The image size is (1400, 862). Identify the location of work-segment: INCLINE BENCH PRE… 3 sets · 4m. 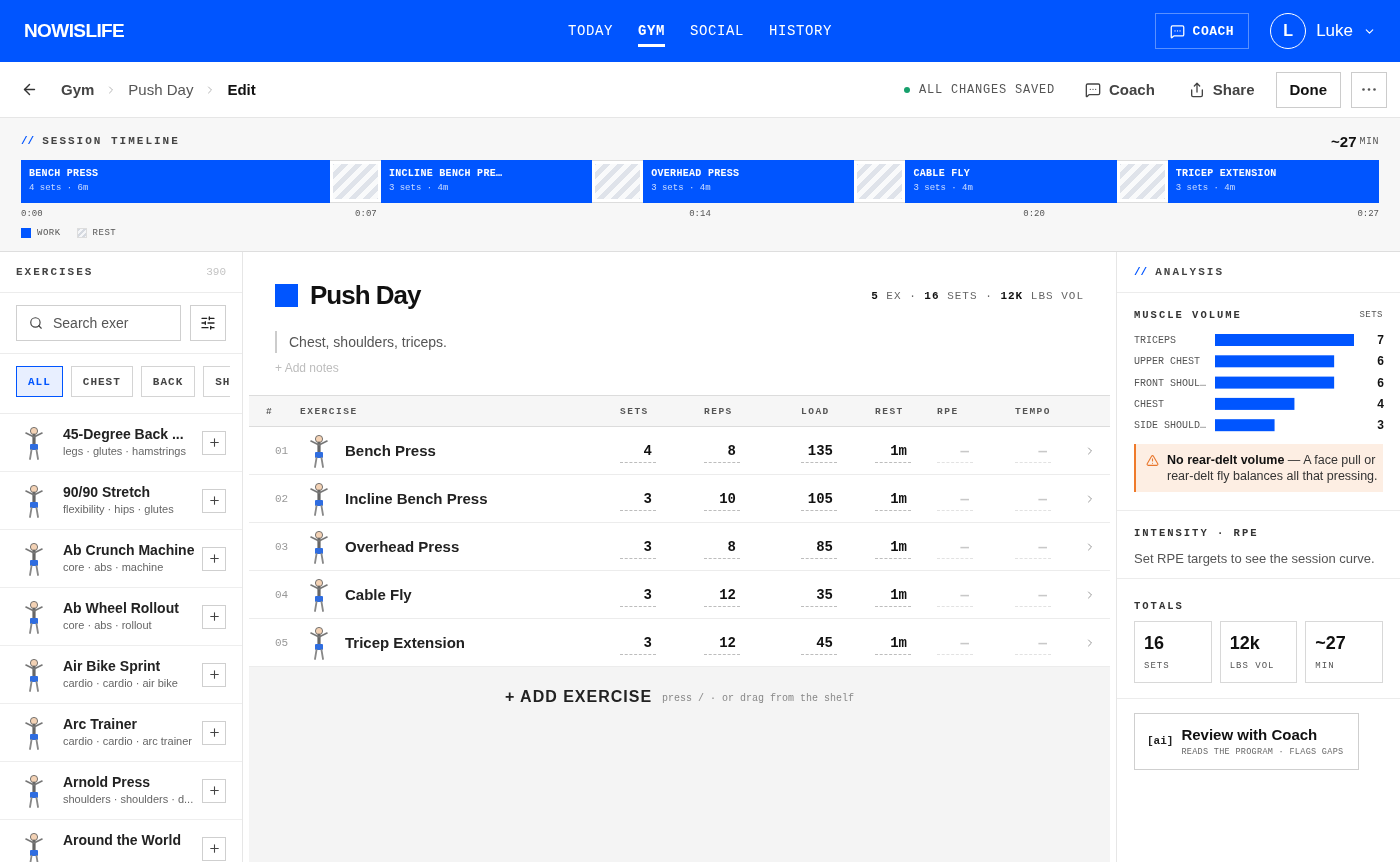
(486, 181).